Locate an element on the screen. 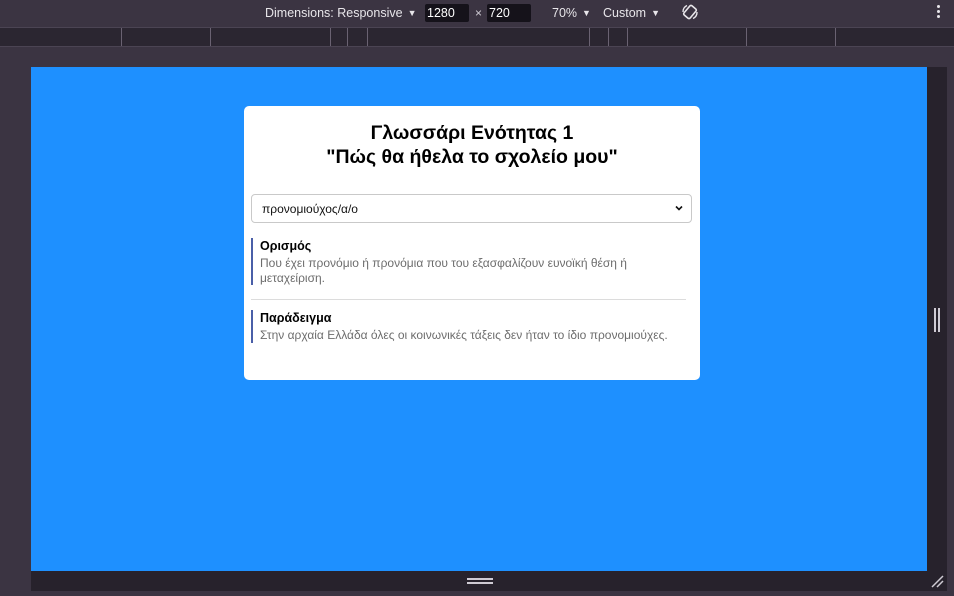 The height and width of the screenshot is (596, 954). right-resize-handle is located at coordinates (937, 319).